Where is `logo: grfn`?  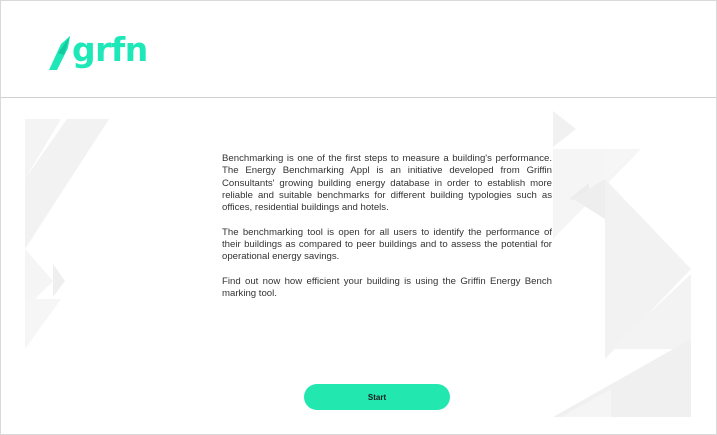
logo: grfn is located at coordinates (97, 51).